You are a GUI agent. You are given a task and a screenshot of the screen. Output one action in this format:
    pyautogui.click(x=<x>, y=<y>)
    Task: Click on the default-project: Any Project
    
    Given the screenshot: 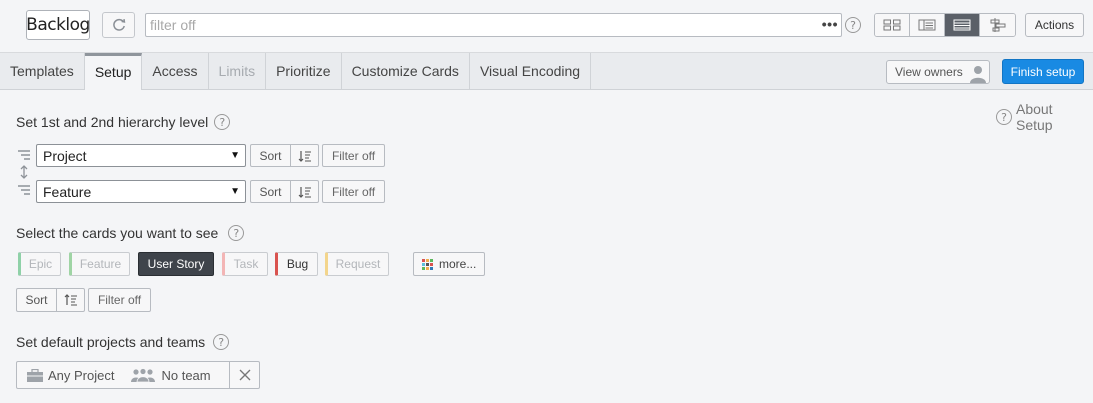 What is the action you would take?
    pyautogui.click(x=65, y=375)
    